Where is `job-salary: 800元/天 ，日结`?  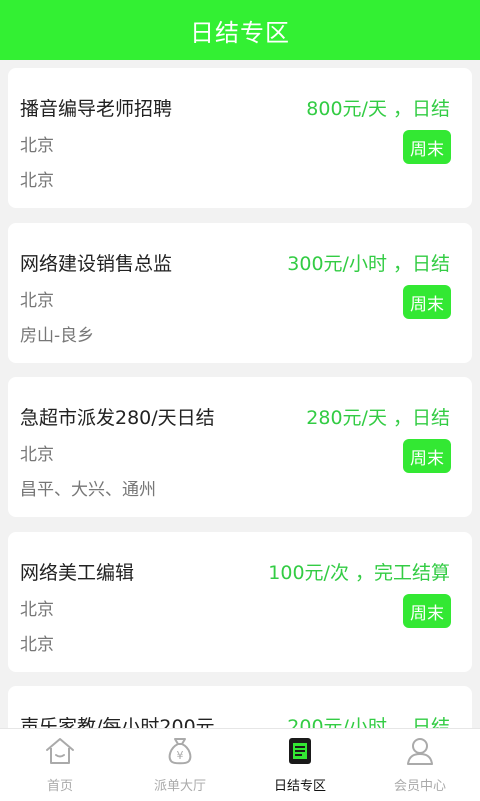 job-salary: 800元/天 ，日结 is located at coordinates (378, 109).